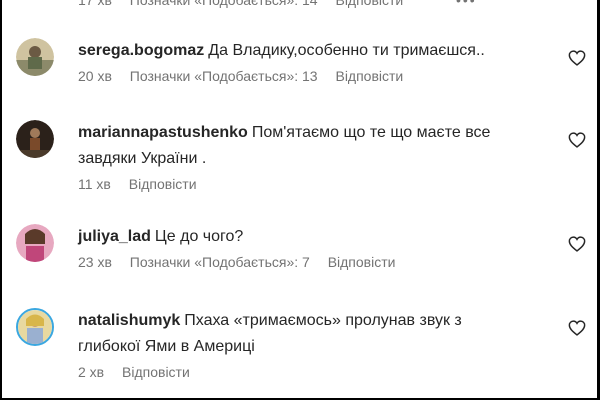 The width and height of the screenshot is (600, 400). Describe the element at coordinates (114, 236) in the screenshot. I see `comment-username: juliya_lad` at that location.